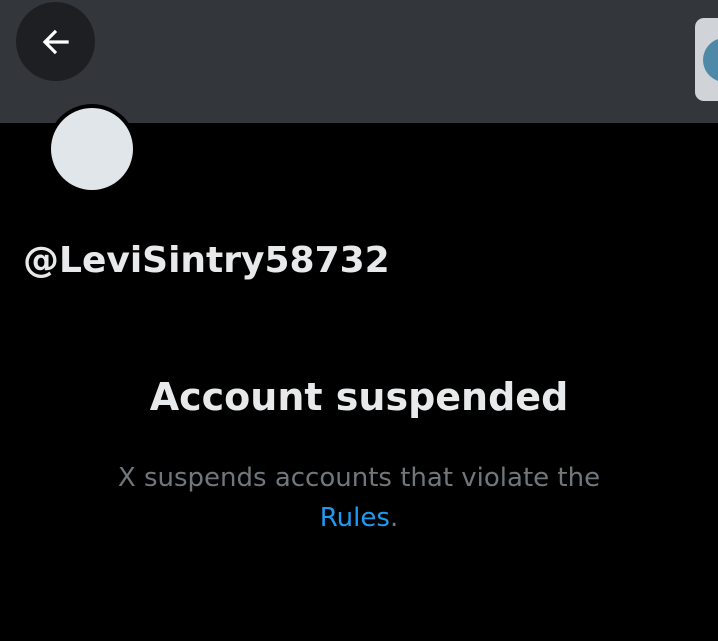 The height and width of the screenshot is (641, 718). What do you see at coordinates (710, 60) in the screenshot?
I see `globe-icon` at bounding box center [710, 60].